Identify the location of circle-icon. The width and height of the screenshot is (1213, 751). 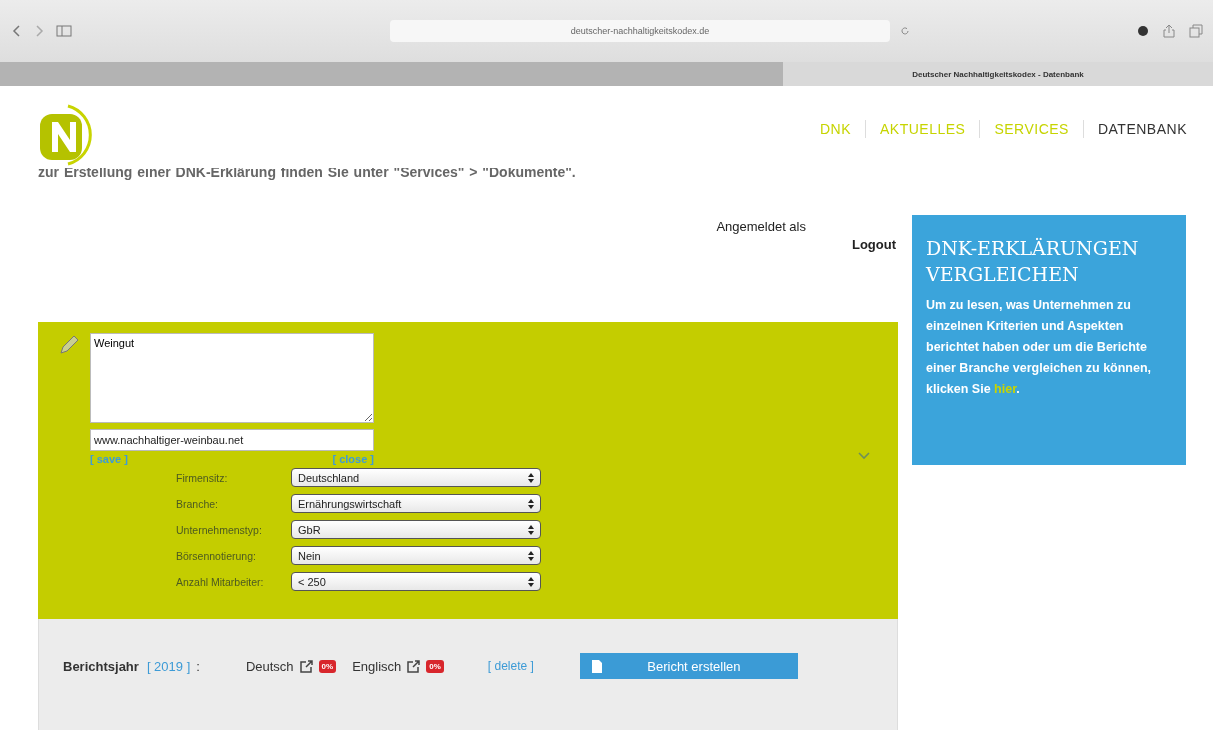
(1143, 31).